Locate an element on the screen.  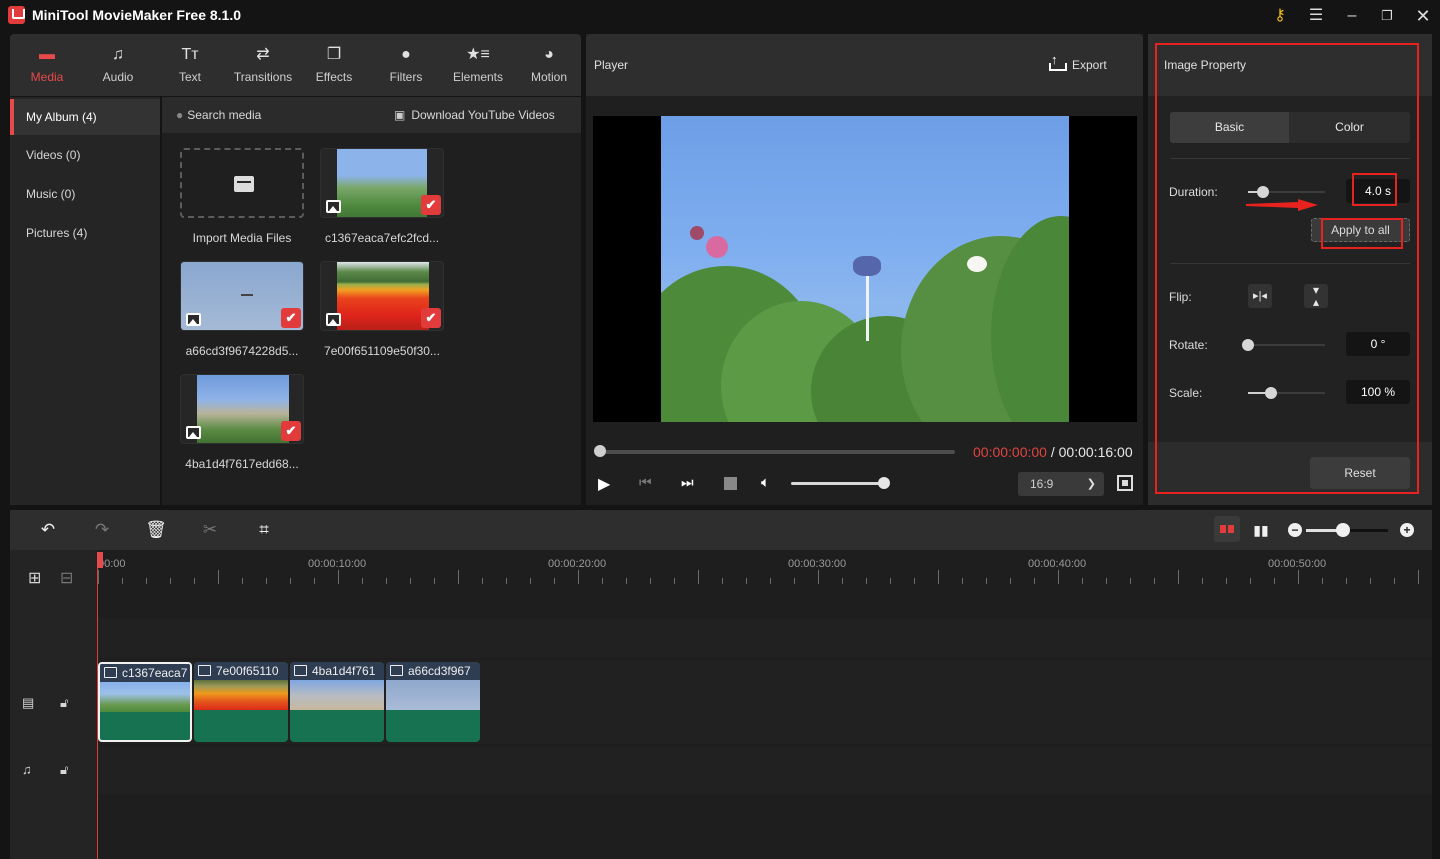
audio-track is located at coordinates (764, 770).